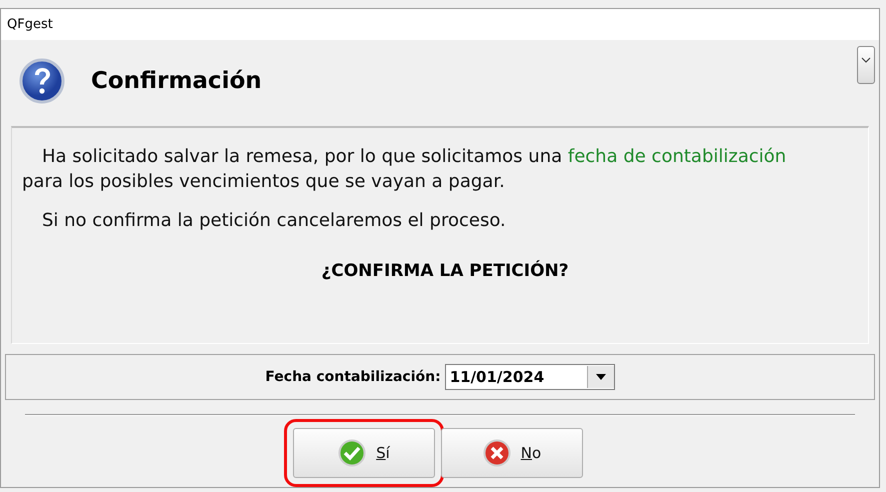  I want to click on close-icon, so click(496, 453).